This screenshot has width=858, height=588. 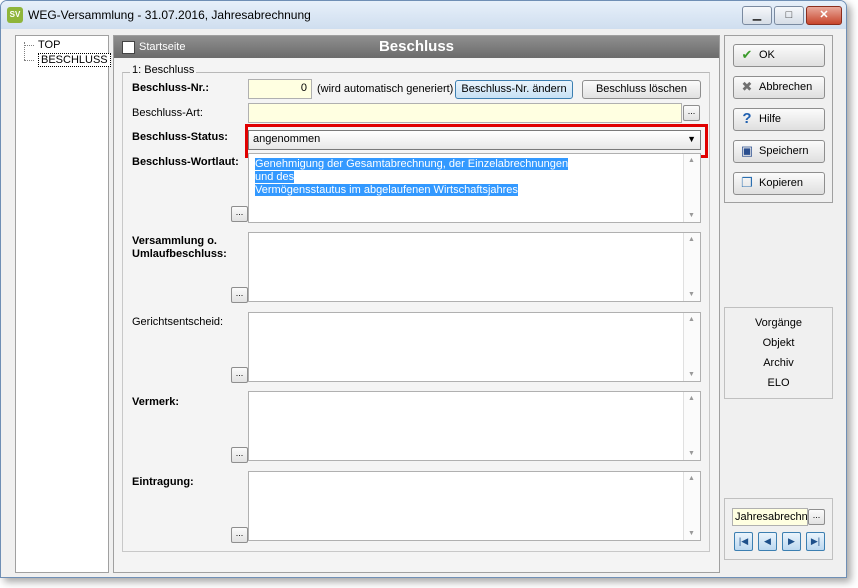 What do you see at coordinates (747, 182) in the screenshot?
I see `copy-icon: ❐` at bounding box center [747, 182].